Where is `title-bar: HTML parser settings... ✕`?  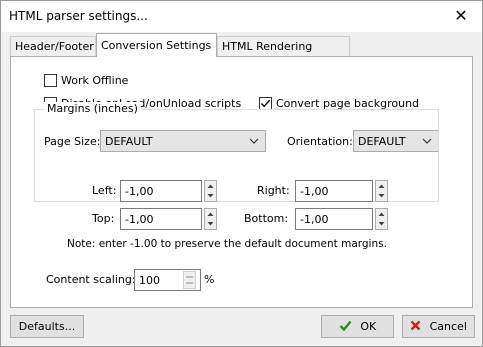
title-bar: HTML parser settings... ✕ is located at coordinates (241, 16).